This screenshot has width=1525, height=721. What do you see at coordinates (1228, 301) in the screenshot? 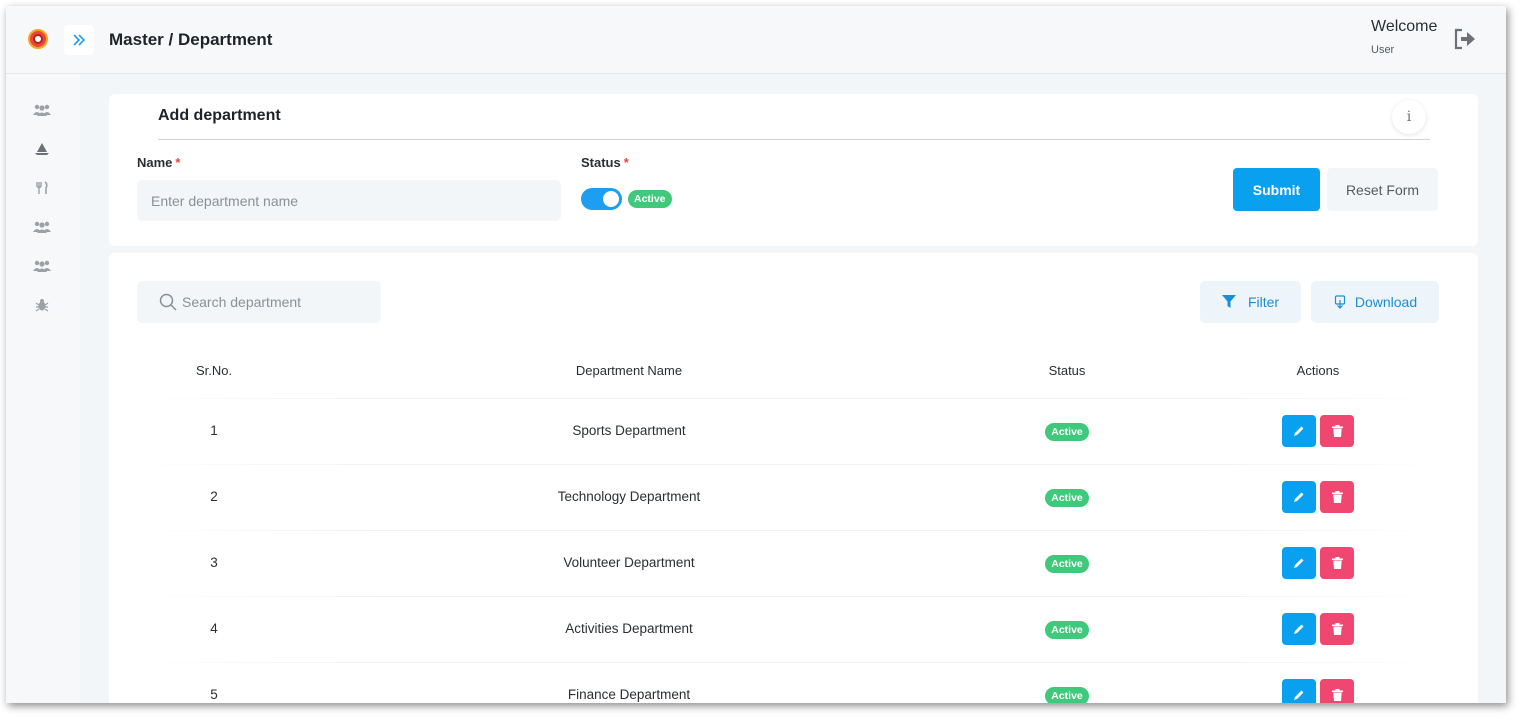
I see `filter-icon` at bounding box center [1228, 301].